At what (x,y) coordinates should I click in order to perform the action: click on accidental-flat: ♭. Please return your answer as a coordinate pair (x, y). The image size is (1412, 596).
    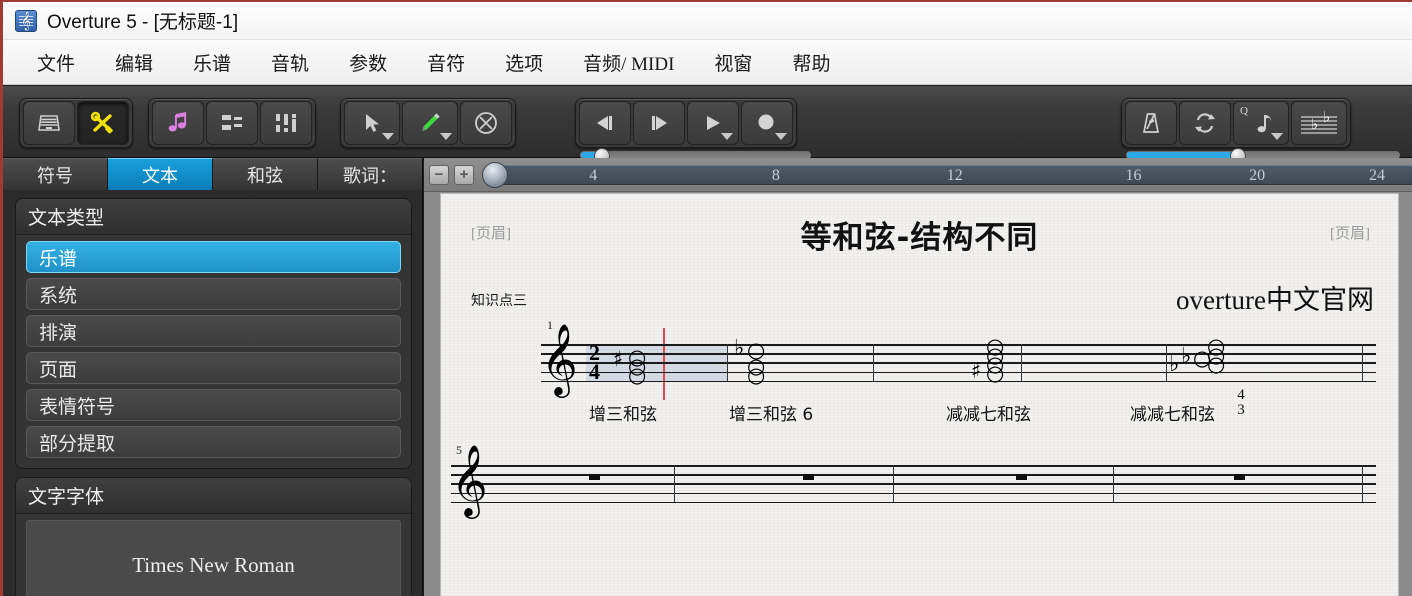
    Looking at the image, I should click on (739, 348).